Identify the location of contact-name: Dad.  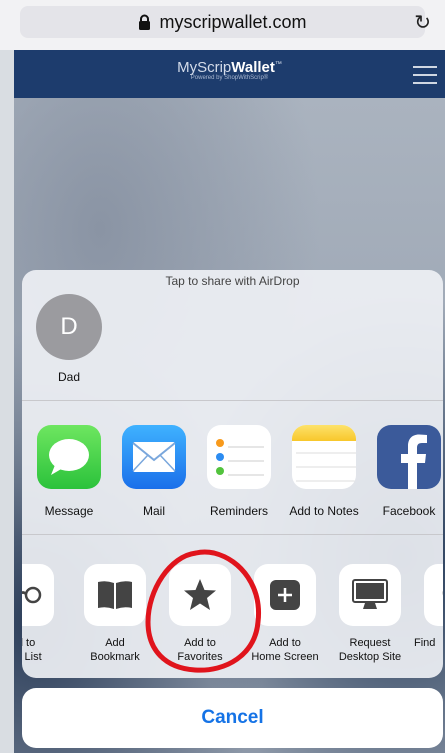
(68, 377).